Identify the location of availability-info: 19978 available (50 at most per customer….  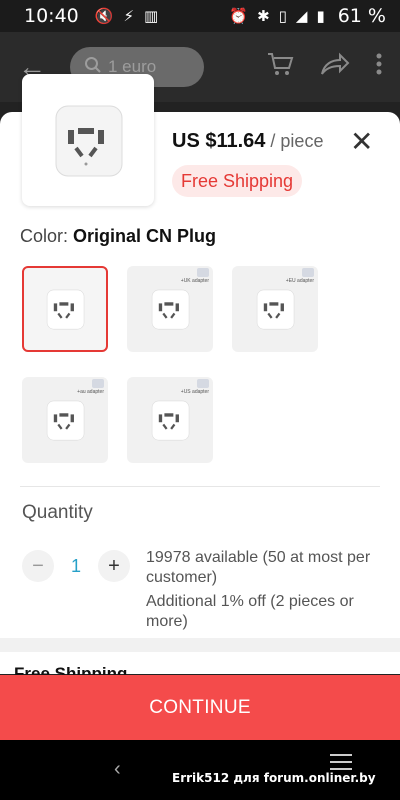
(266, 590).